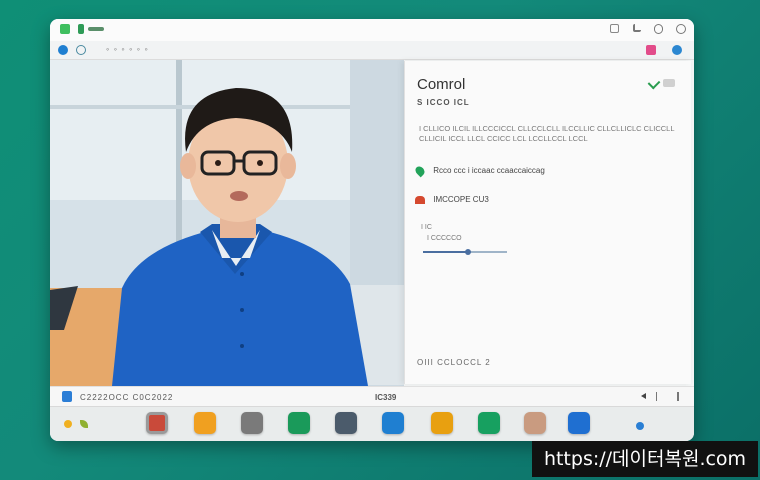 This screenshot has width=760, height=480. Describe the element at coordinates (346, 423) in the screenshot. I see `people-icon` at that location.